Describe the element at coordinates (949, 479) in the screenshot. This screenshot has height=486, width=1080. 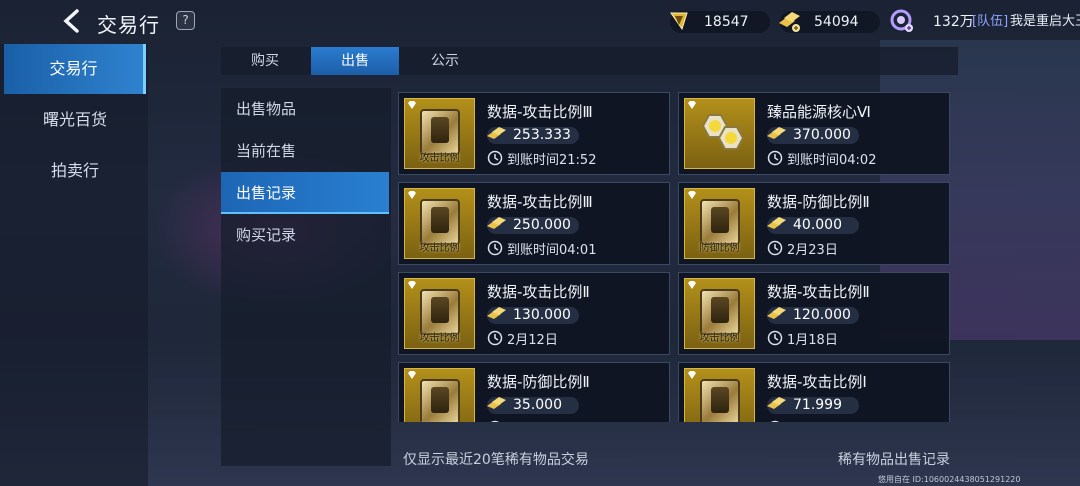
I see `watermark: 悠用自在 ID:1060024438051291220` at that location.